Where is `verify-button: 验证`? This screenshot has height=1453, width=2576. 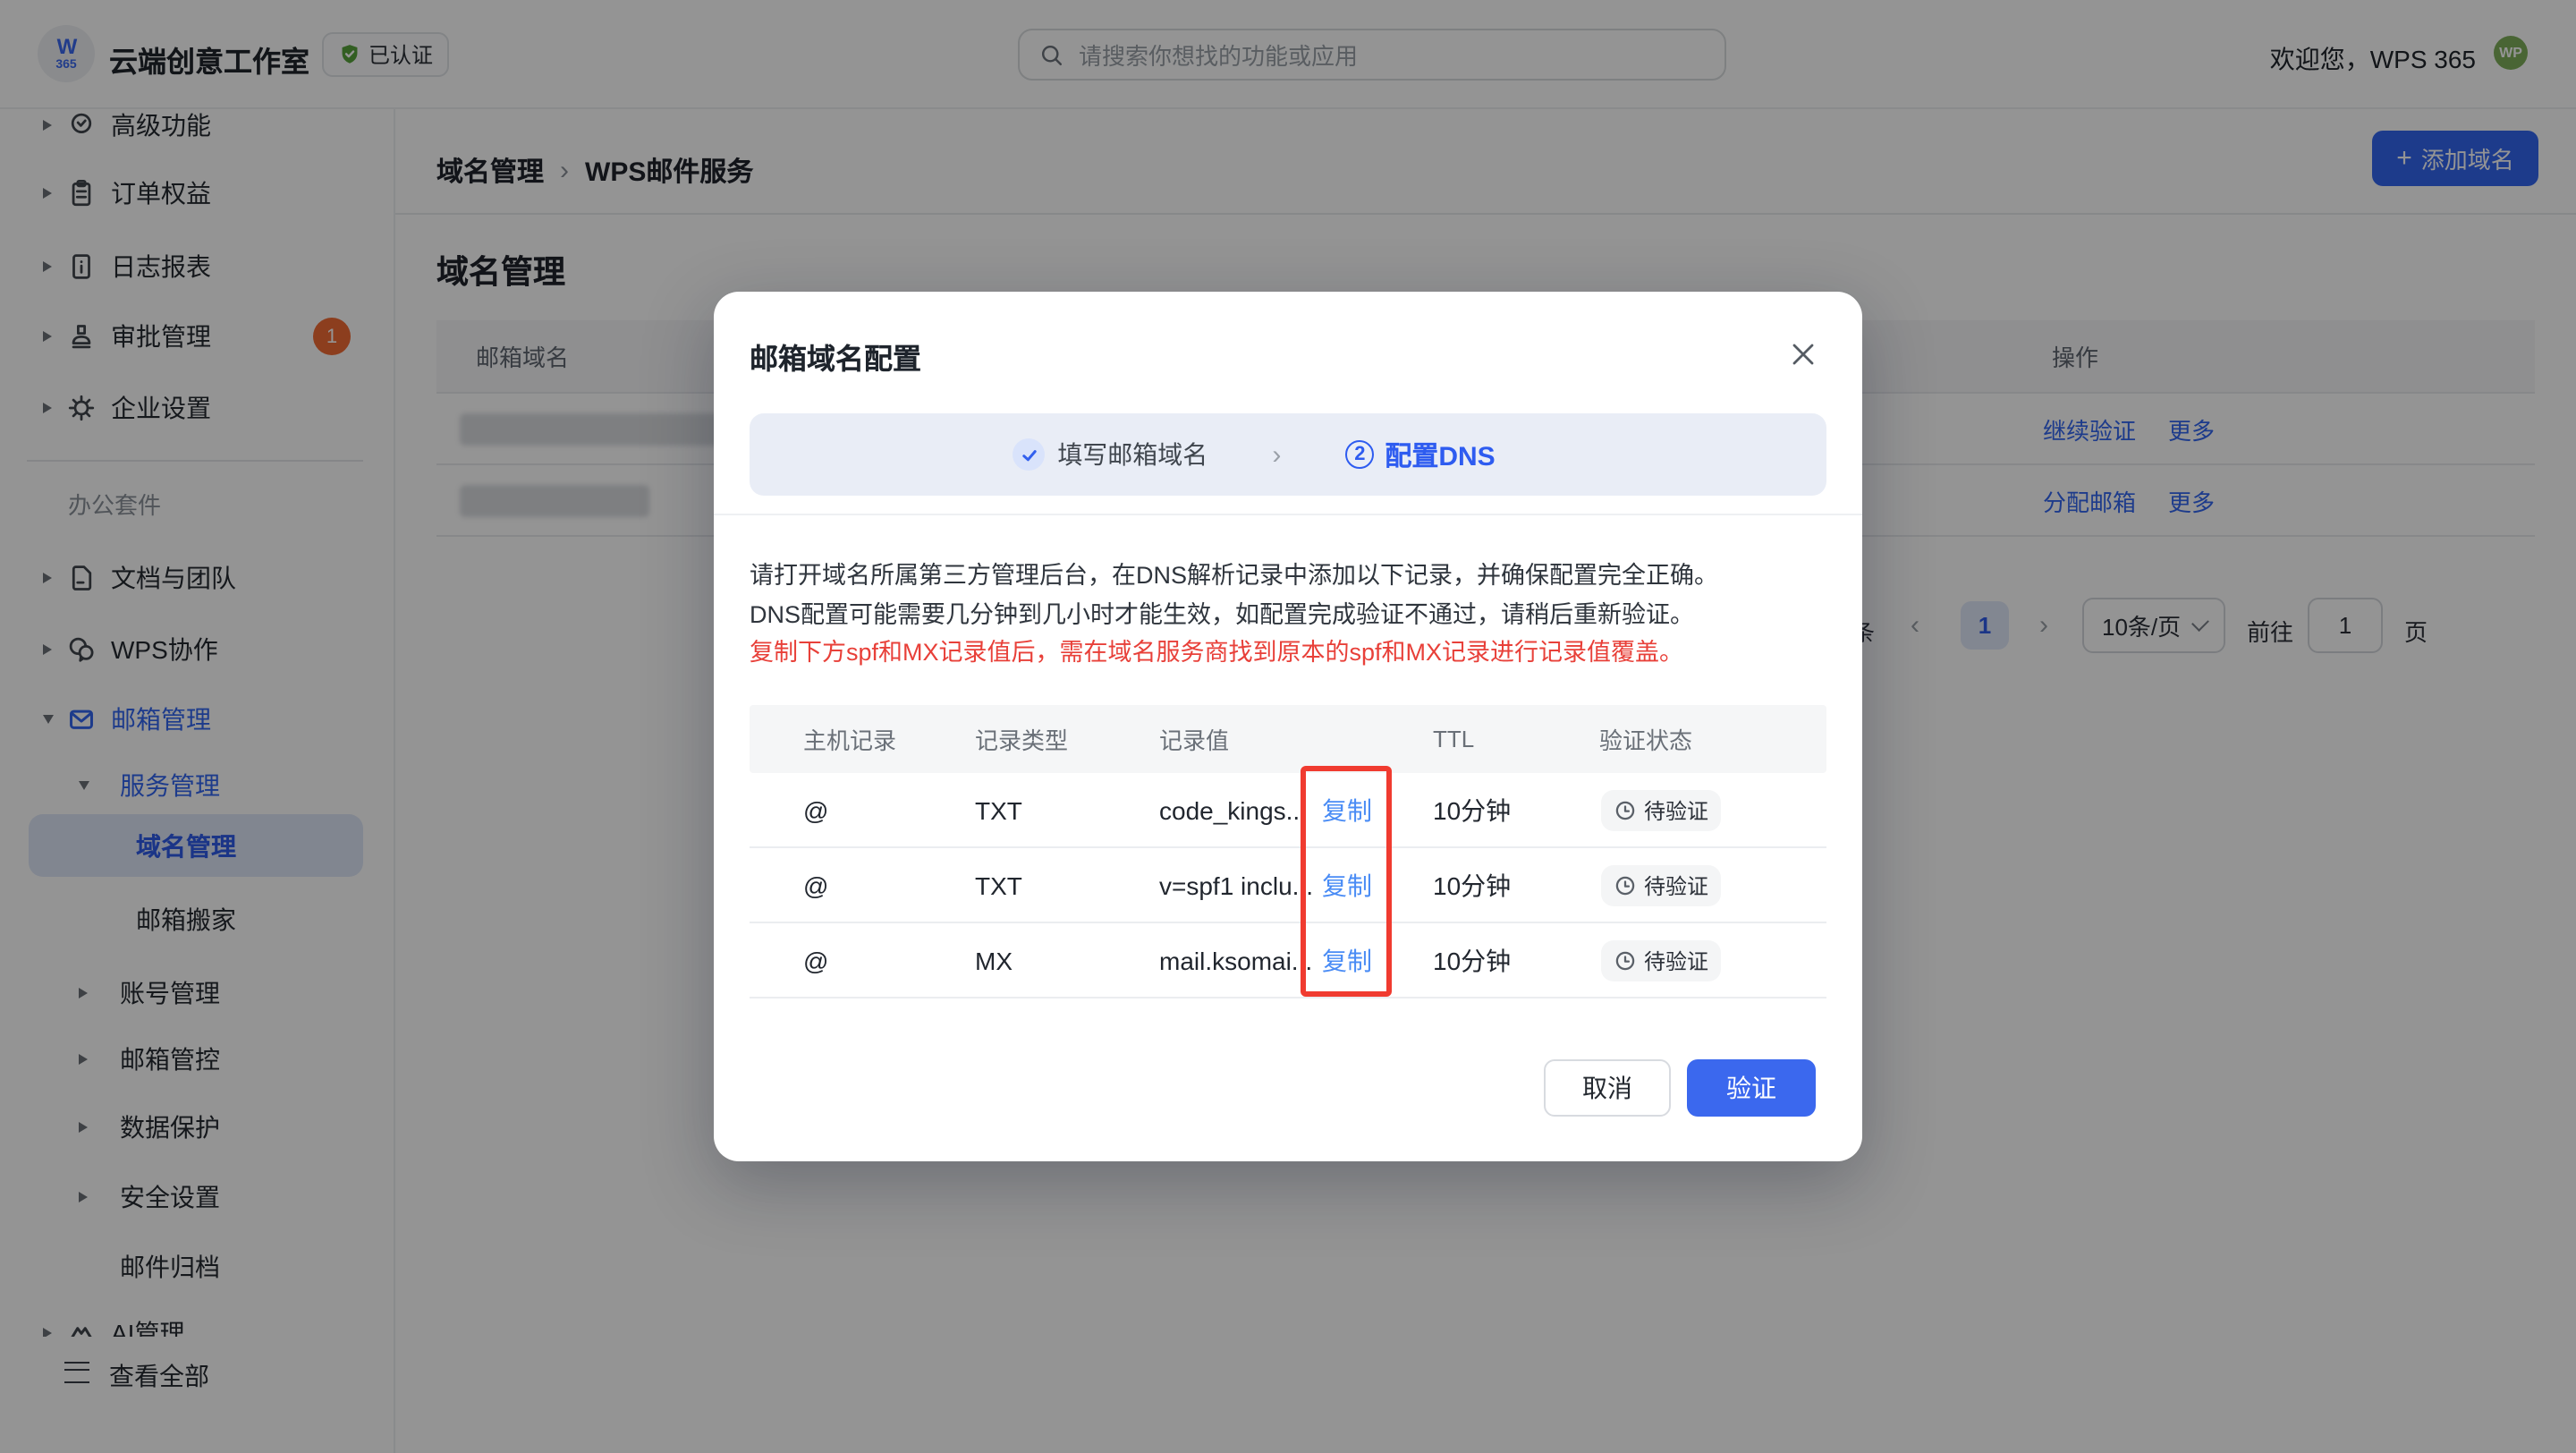 verify-button: 验证 is located at coordinates (1751, 1088).